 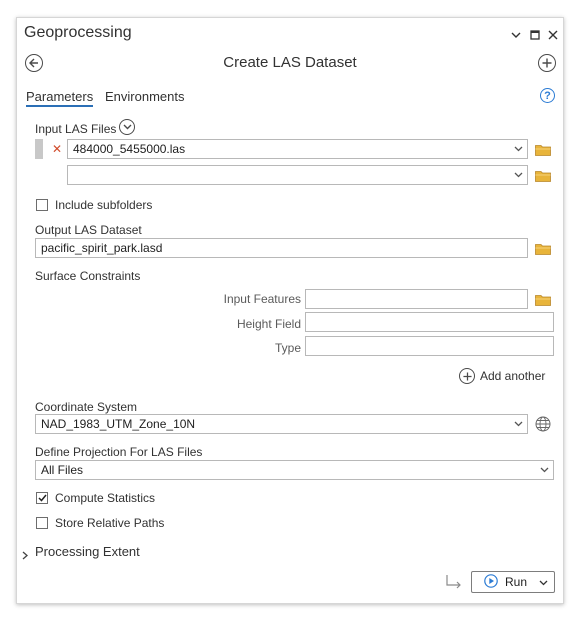 I want to click on define-projection-label: Define Projection For LAS Files, so click(x=119, y=452).